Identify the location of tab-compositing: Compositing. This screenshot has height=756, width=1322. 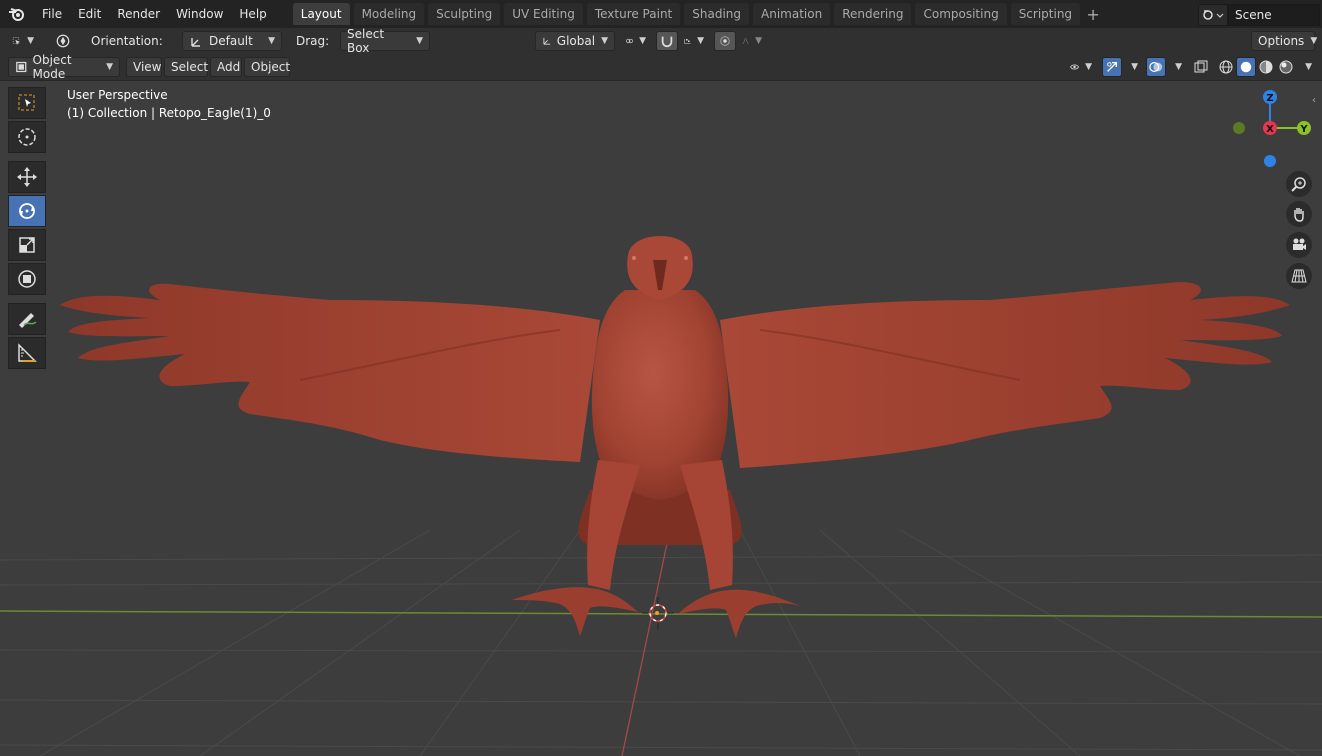
(961, 14).